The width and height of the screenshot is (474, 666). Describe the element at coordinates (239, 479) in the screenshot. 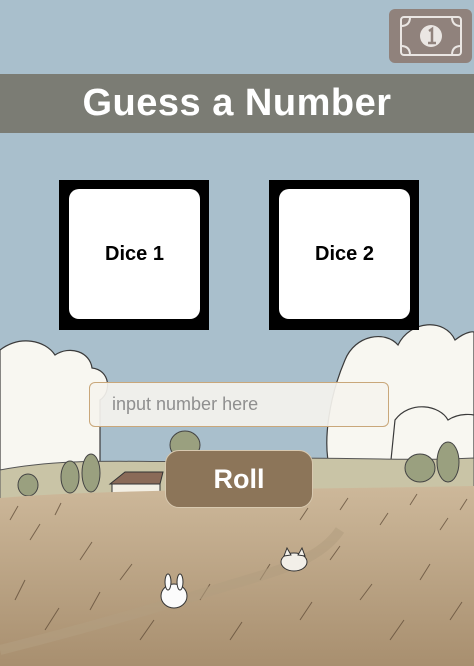

I see `roll-button: Roll` at that location.